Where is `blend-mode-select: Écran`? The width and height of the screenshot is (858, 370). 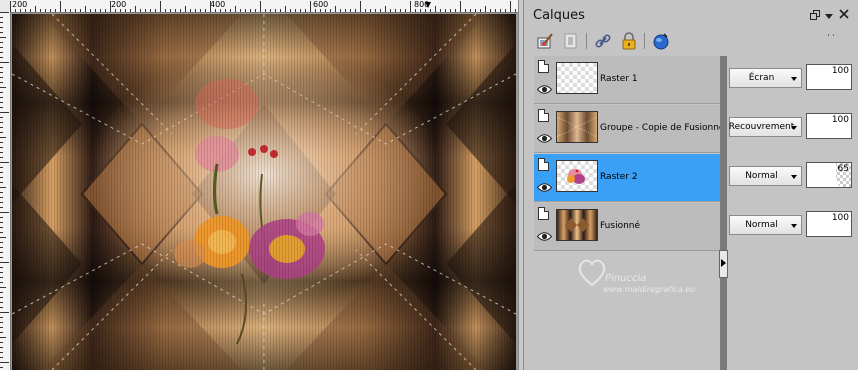 blend-mode-select: Écran is located at coordinates (765, 78).